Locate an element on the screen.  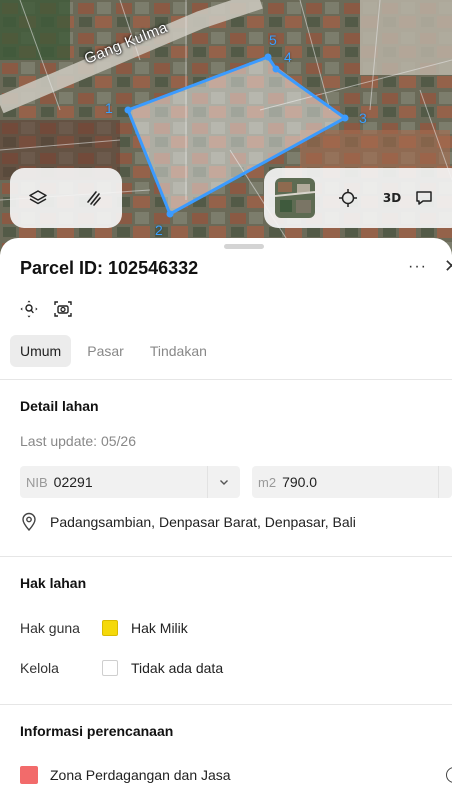
screenshot-button is located at coordinates (63, 309).